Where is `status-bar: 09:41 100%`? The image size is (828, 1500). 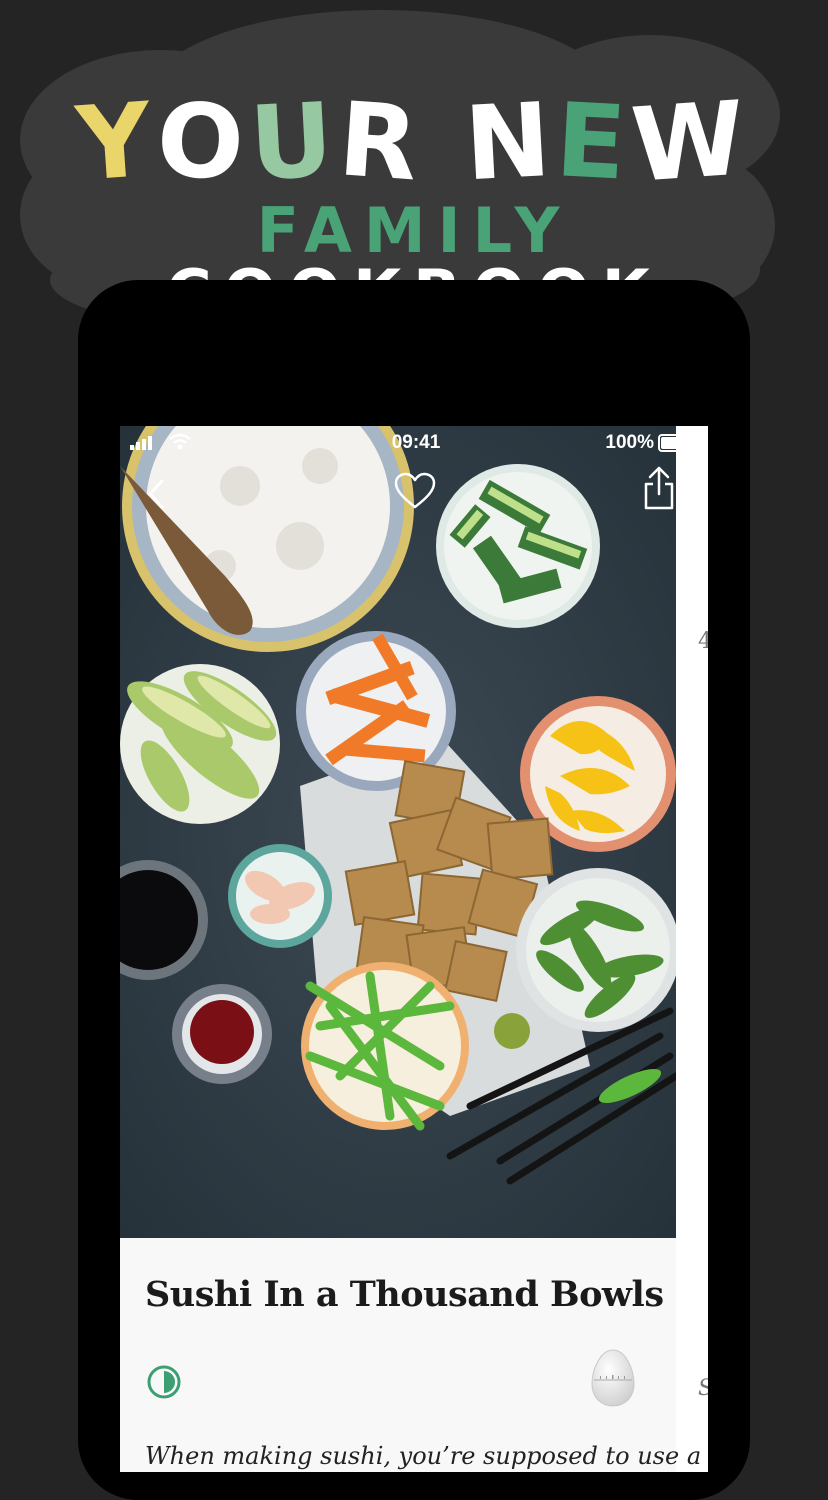 status-bar: 09:41 100% is located at coordinates (414, 442).